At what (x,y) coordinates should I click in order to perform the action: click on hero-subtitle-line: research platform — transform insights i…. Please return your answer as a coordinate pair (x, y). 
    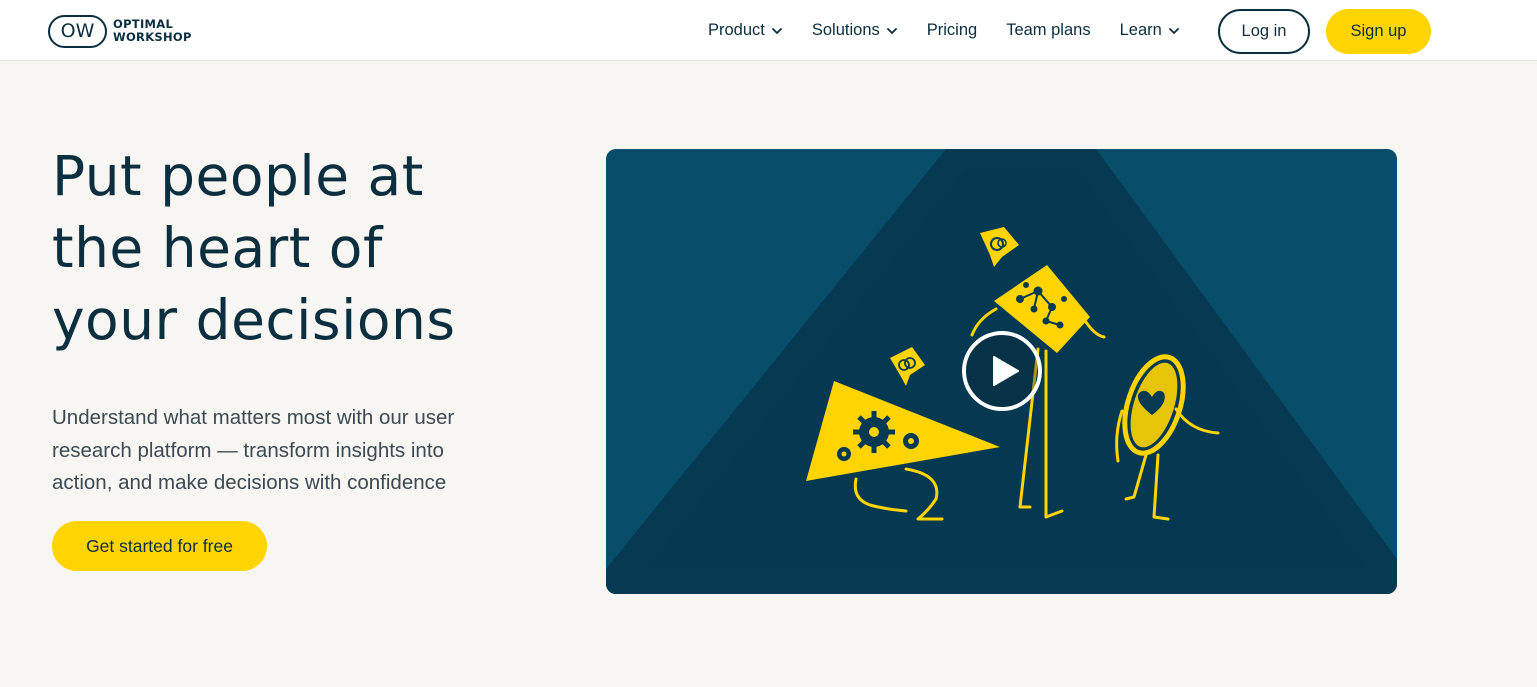
    Looking at the image, I should click on (248, 450).